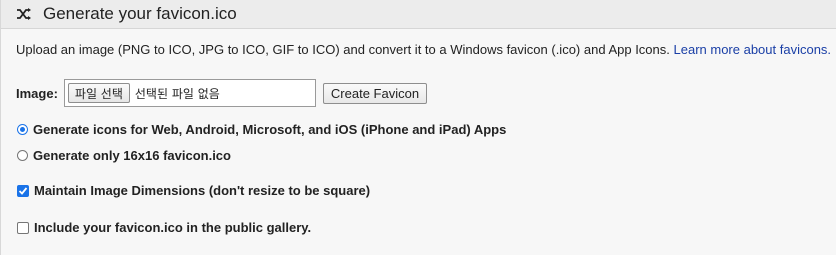 This screenshot has height=255, width=836. Describe the element at coordinates (24, 14) in the screenshot. I see `shuffle-icon` at that location.